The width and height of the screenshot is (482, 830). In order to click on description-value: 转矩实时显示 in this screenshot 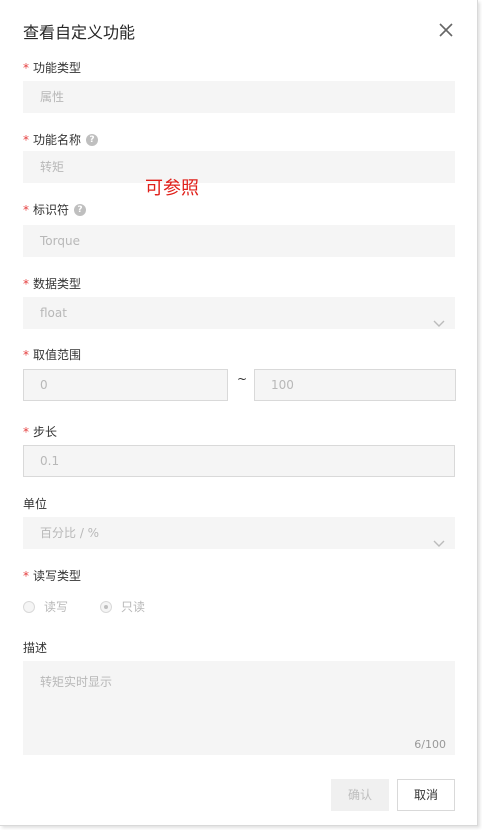, I will do `click(76, 682)`.